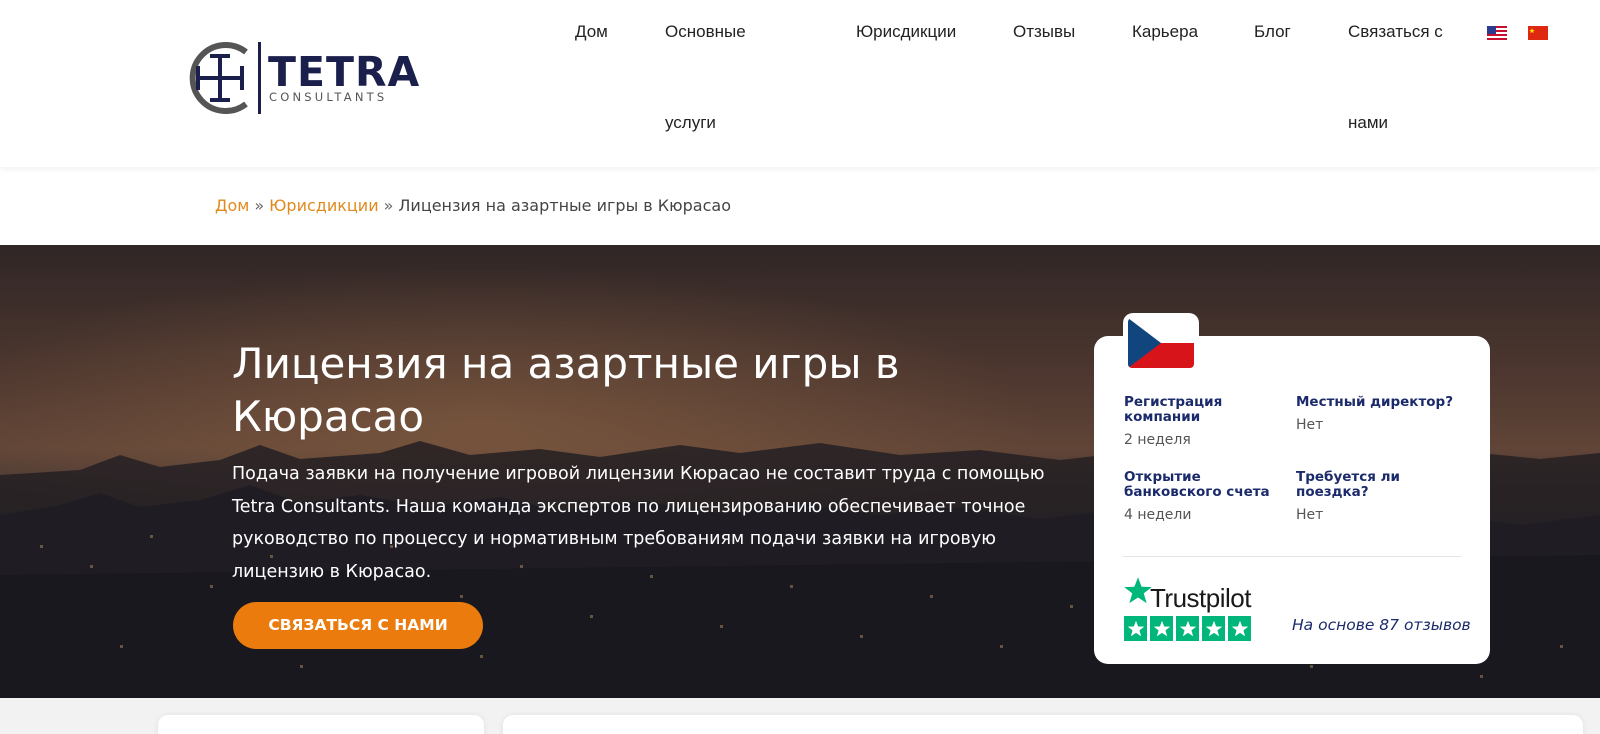 The image size is (1600, 734). Describe the element at coordinates (1538, 33) in the screenshot. I see `cn-flag-icon` at that location.